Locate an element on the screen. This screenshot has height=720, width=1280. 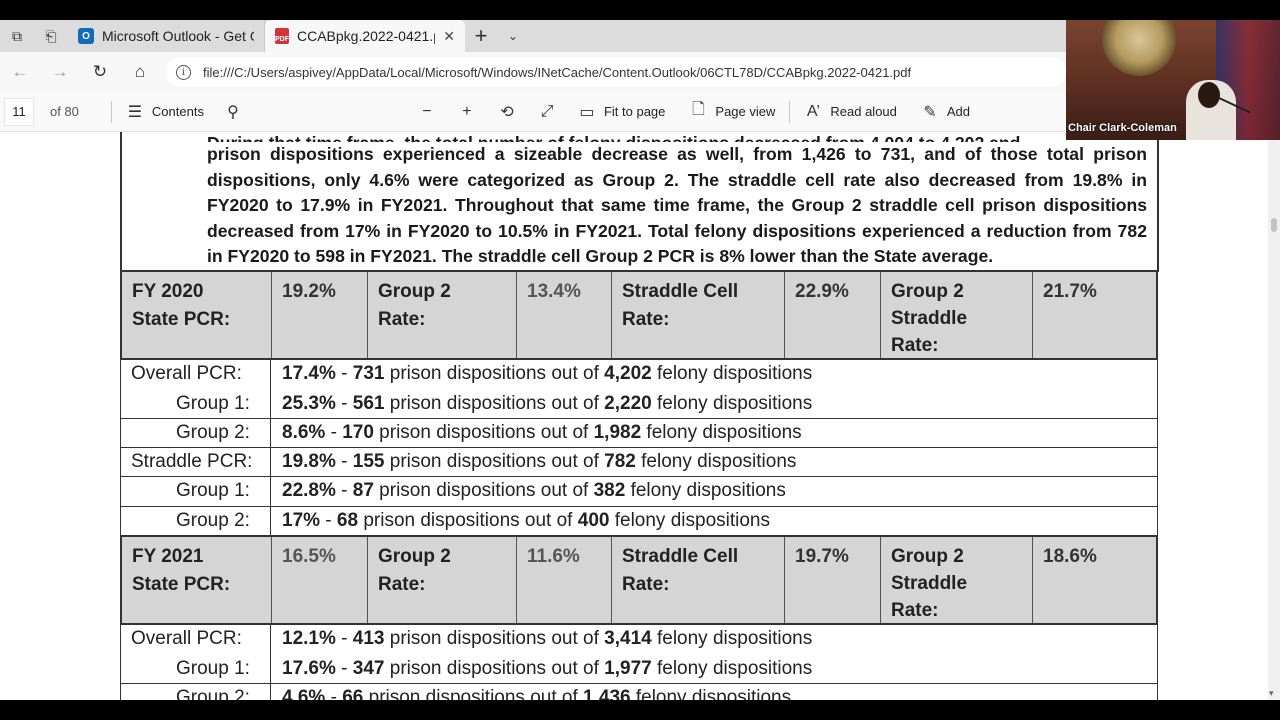
fy2020-straddle-label-cell: Straddle Cell Rate: is located at coordinates (698, 315).